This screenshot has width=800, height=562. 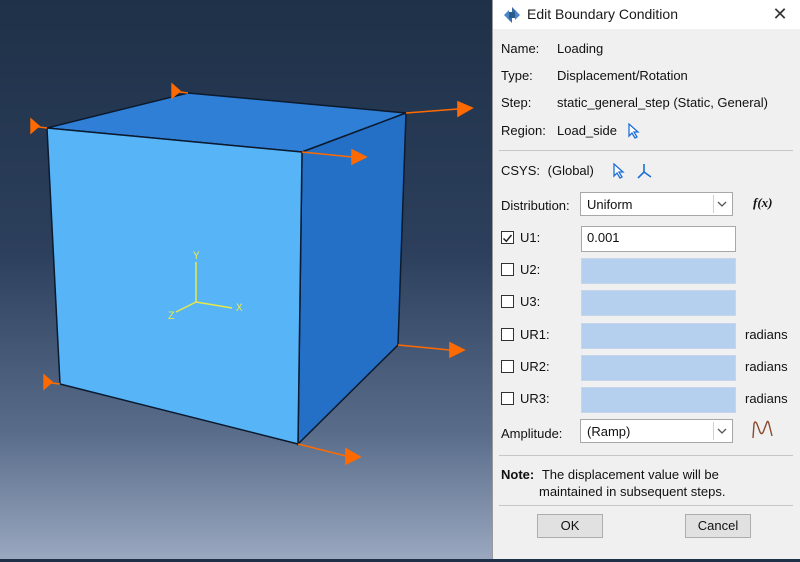 What do you see at coordinates (644, 171) in the screenshot?
I see `create-csys-icon` at bounding box center [644, 171].